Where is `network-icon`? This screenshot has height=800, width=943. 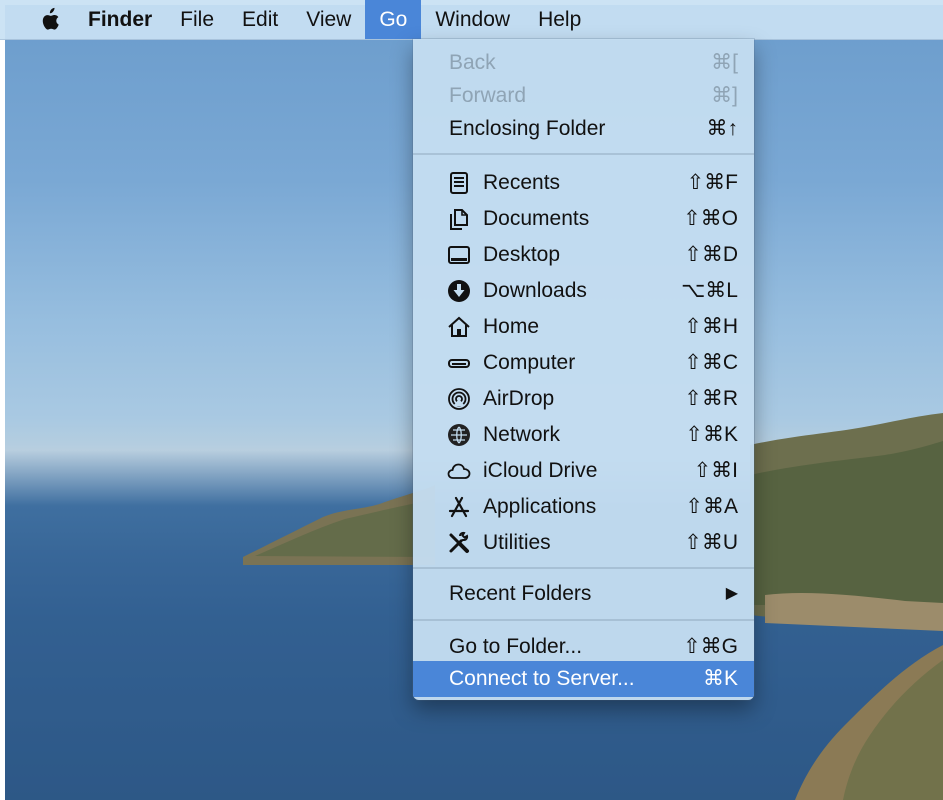
network-icon is located at coordinates (459, 435).